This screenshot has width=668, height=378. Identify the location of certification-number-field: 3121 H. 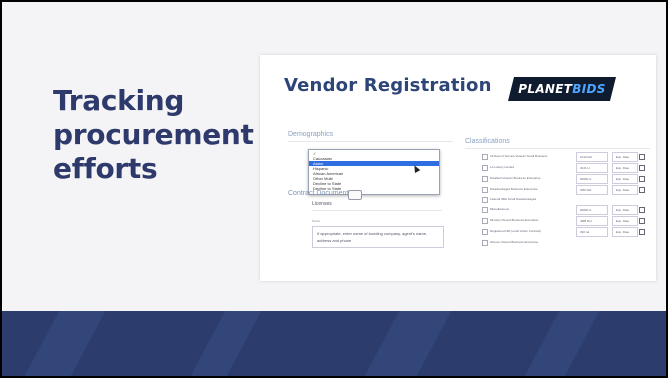
(592, 168).